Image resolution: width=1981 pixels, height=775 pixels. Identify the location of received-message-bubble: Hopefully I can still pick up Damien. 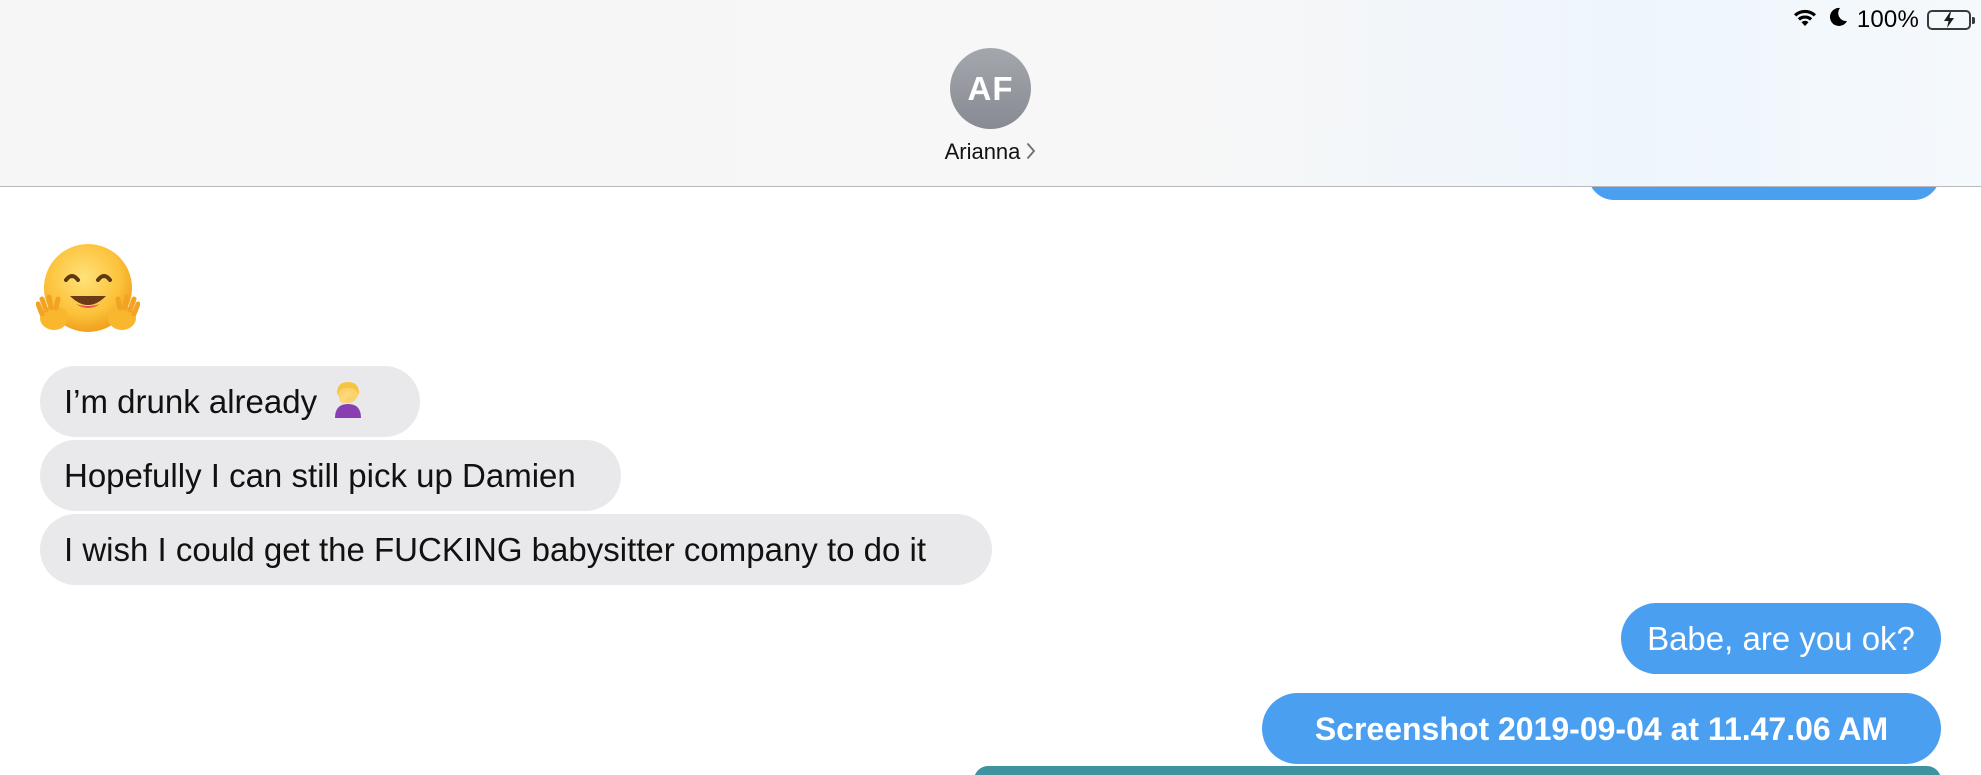
(330, 475).